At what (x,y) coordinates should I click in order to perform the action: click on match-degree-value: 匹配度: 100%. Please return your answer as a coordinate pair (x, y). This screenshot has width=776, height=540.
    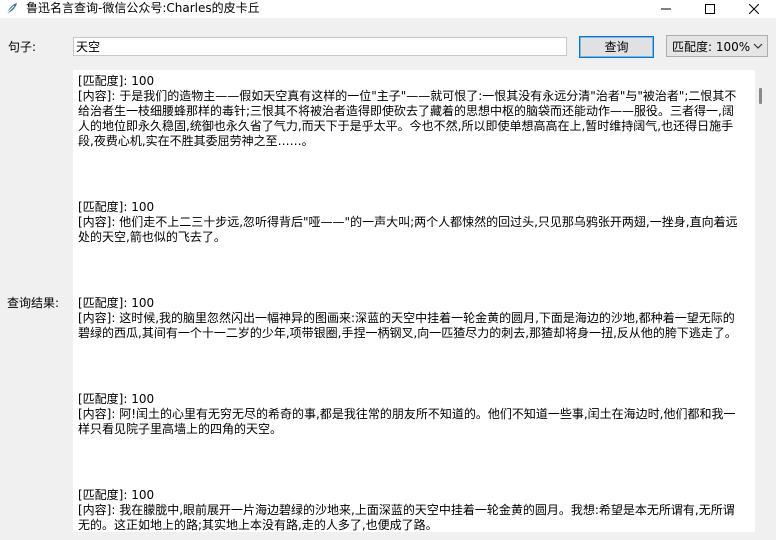
    Looking at the image, I should click on (711, 47).